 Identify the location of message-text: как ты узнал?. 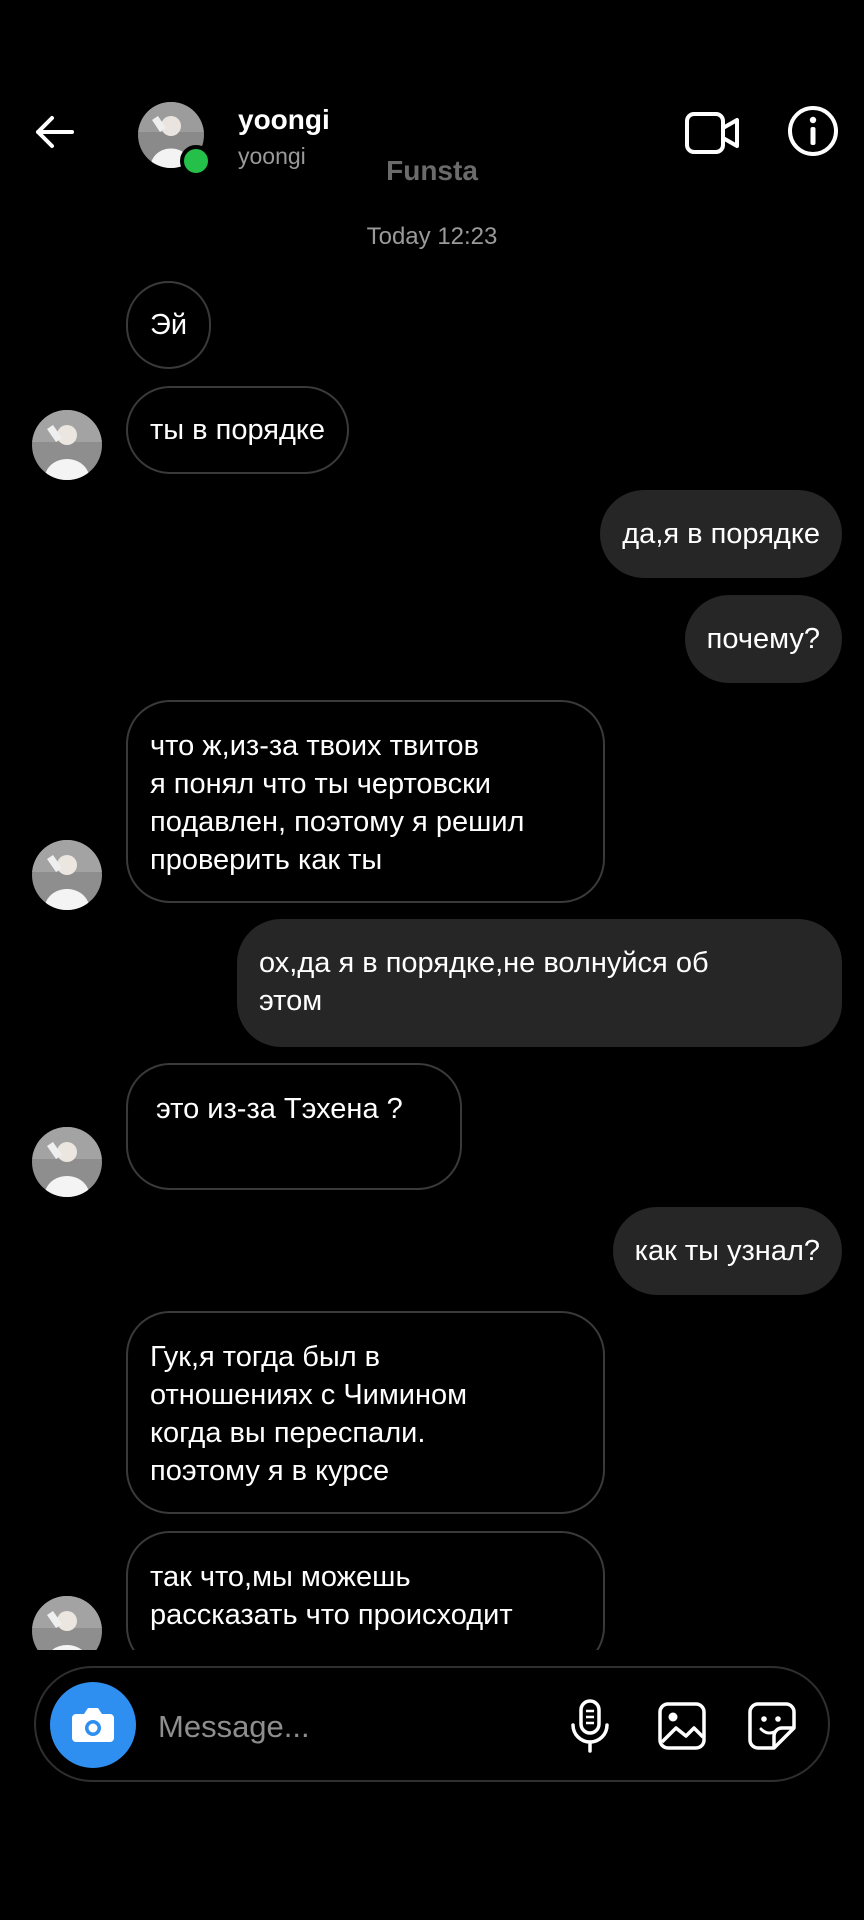
(727, 1251).